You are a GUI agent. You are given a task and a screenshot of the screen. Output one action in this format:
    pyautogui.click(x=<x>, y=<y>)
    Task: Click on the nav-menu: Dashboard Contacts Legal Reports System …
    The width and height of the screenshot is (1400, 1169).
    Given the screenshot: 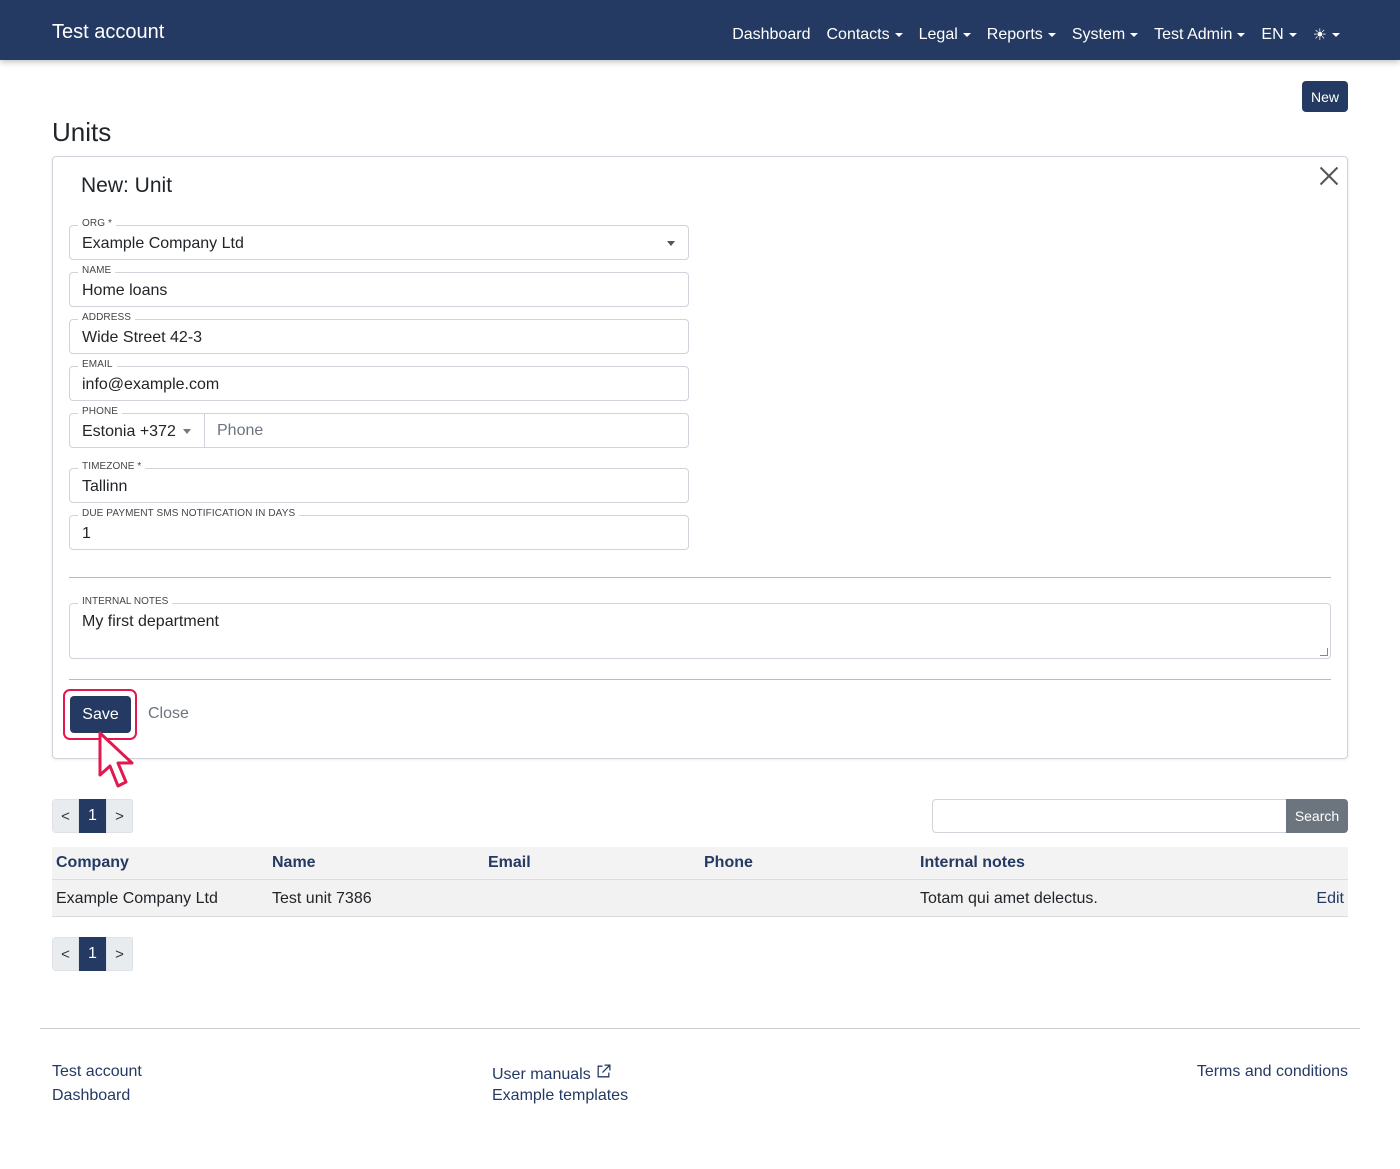 What is the action you would take?
    pyautogui.click(x=1028, y=35)
    